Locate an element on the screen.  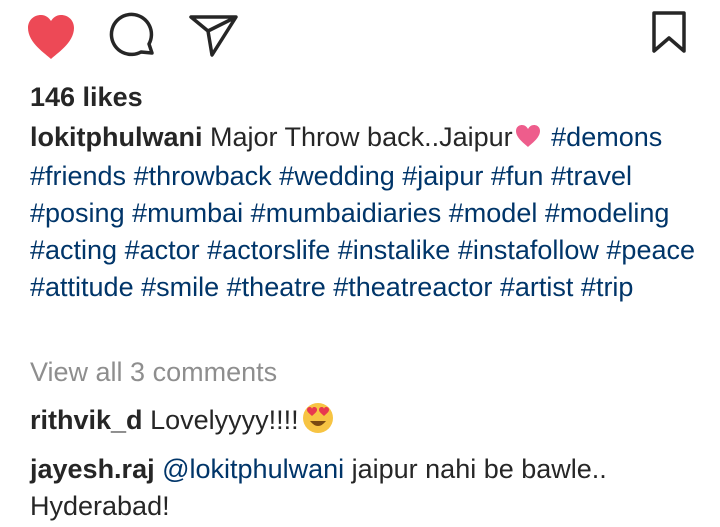
action-bar is located at coordinates (360, 35).